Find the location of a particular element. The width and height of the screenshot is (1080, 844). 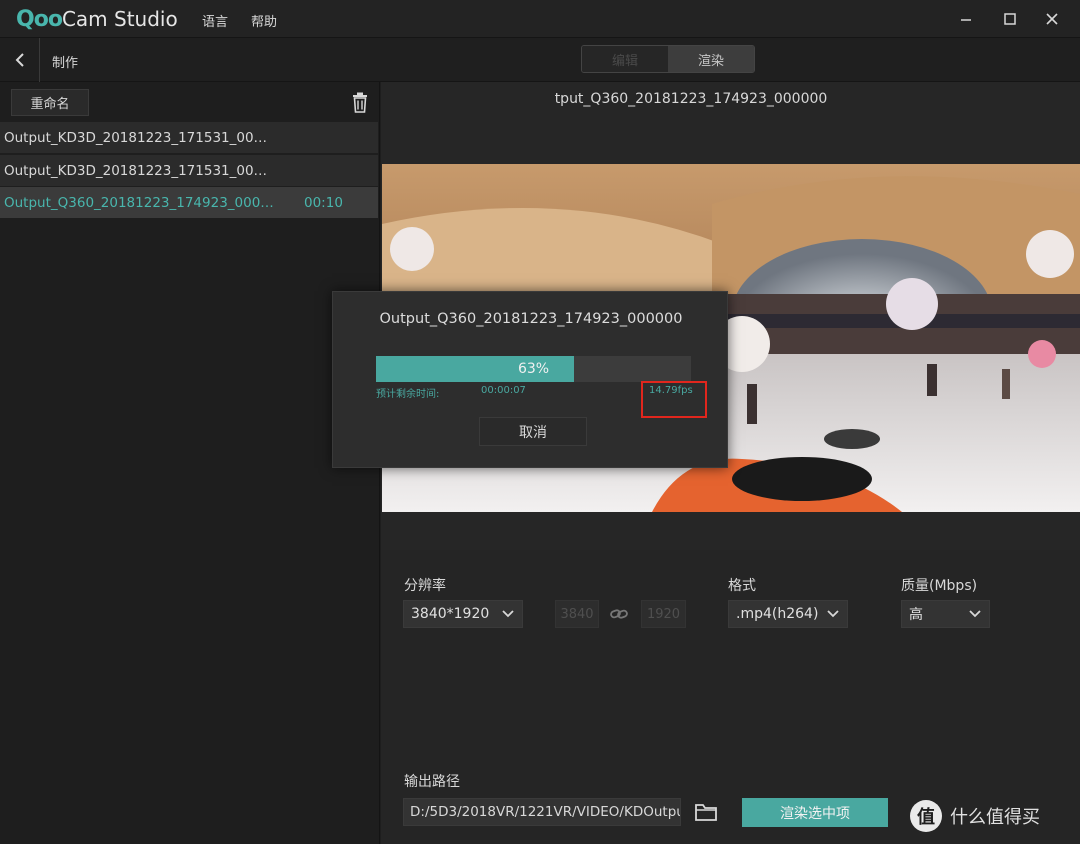

resolution-label: 分辨率 is located at coordinates (425, 586).